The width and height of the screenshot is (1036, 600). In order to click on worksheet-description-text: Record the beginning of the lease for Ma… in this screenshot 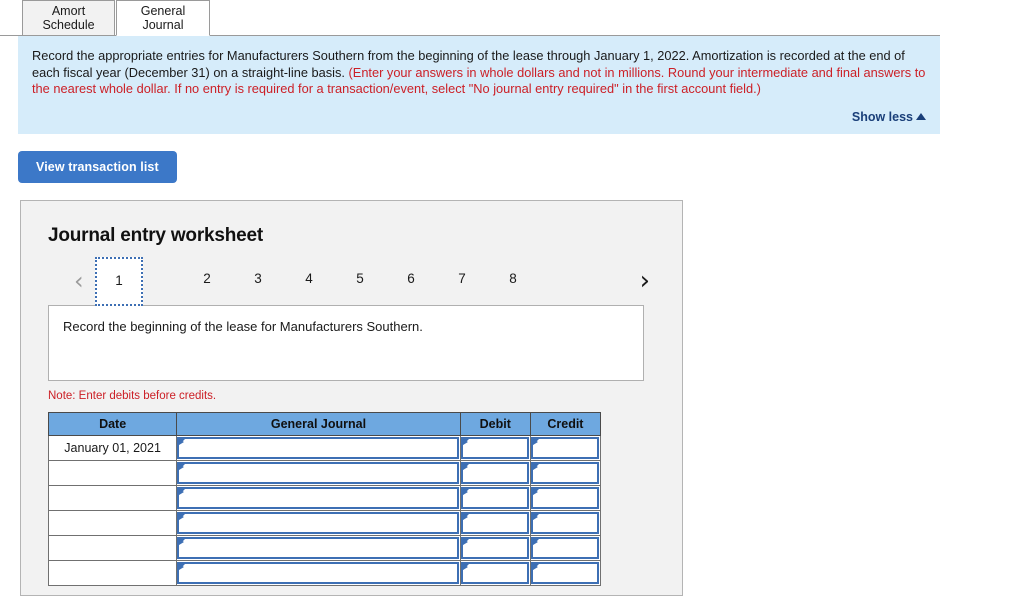, I will do `click(243, 326)`.